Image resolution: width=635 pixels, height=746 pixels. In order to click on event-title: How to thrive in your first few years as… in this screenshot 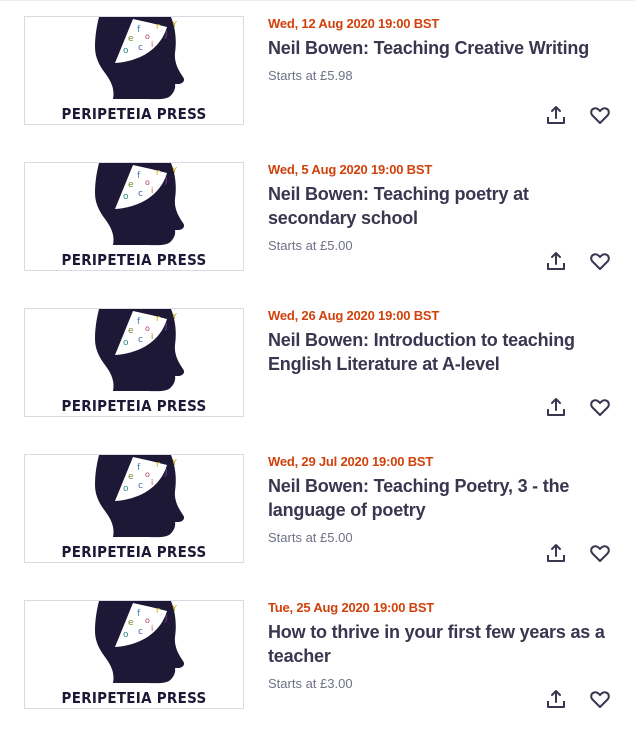, I will do `click(440, 644)`.